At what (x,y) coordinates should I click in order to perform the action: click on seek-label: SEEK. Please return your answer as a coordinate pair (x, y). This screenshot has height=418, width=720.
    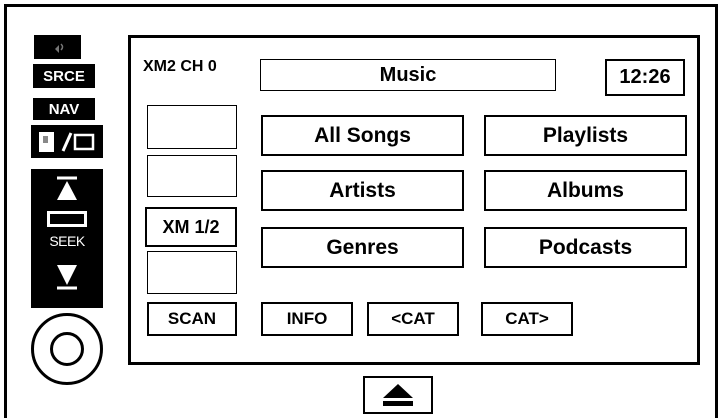
    Looking at the image, I should click on (67, 241).